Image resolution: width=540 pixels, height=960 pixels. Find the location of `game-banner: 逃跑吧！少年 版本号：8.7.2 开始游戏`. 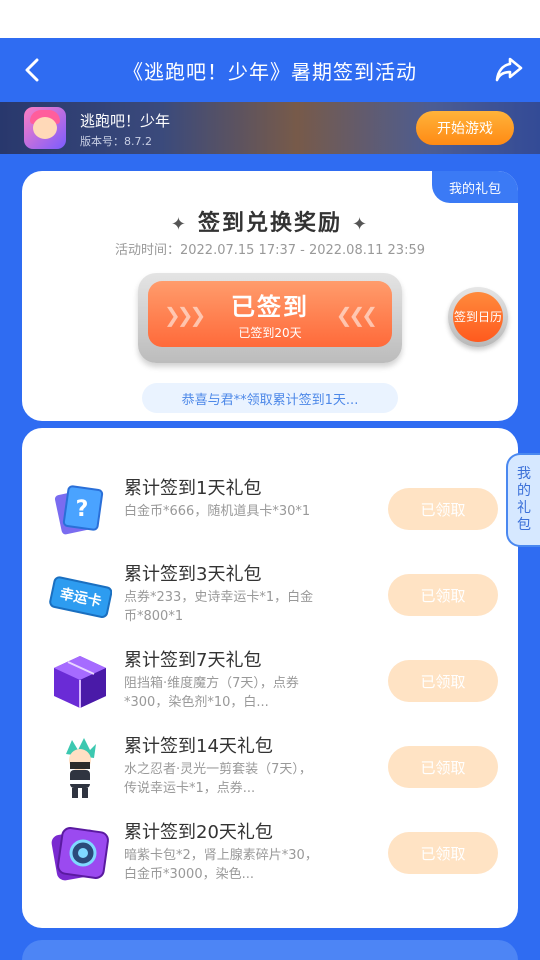

game-banner: 逃跑吧！少年 版本号：8.7.2 开始游戏 is located at coordinates (270, 128).